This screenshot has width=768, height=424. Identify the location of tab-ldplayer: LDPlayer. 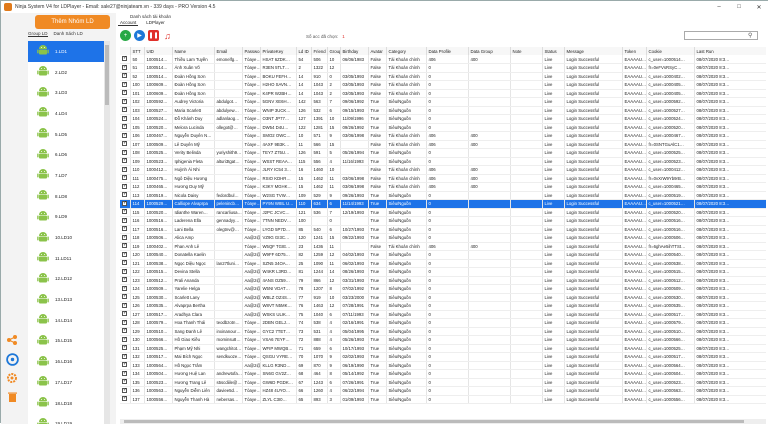
(155, 23).